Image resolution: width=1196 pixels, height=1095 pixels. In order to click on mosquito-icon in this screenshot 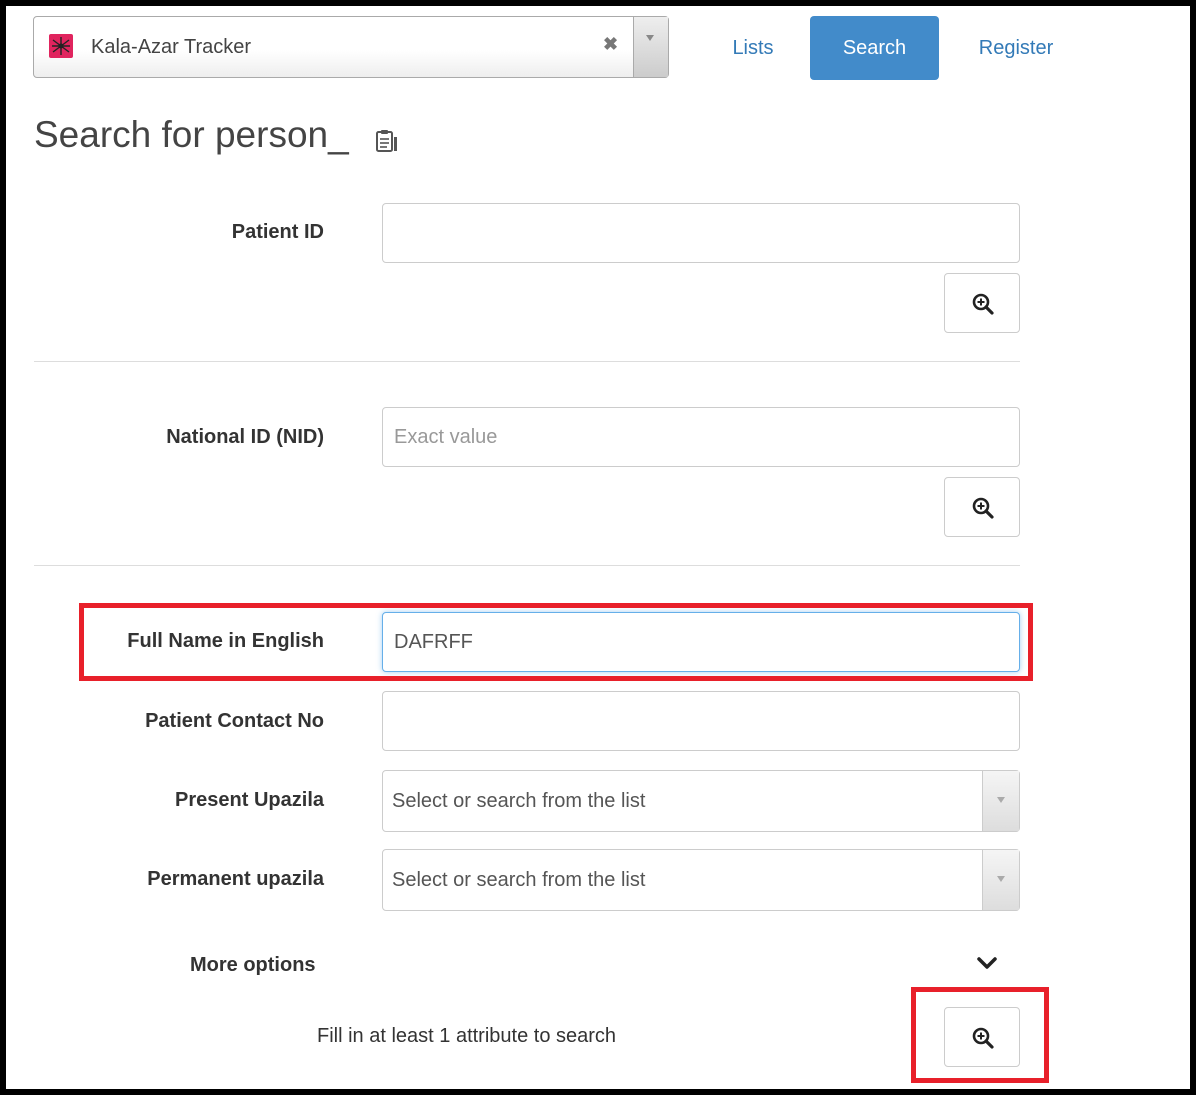, I will do `click(61, 46)`.